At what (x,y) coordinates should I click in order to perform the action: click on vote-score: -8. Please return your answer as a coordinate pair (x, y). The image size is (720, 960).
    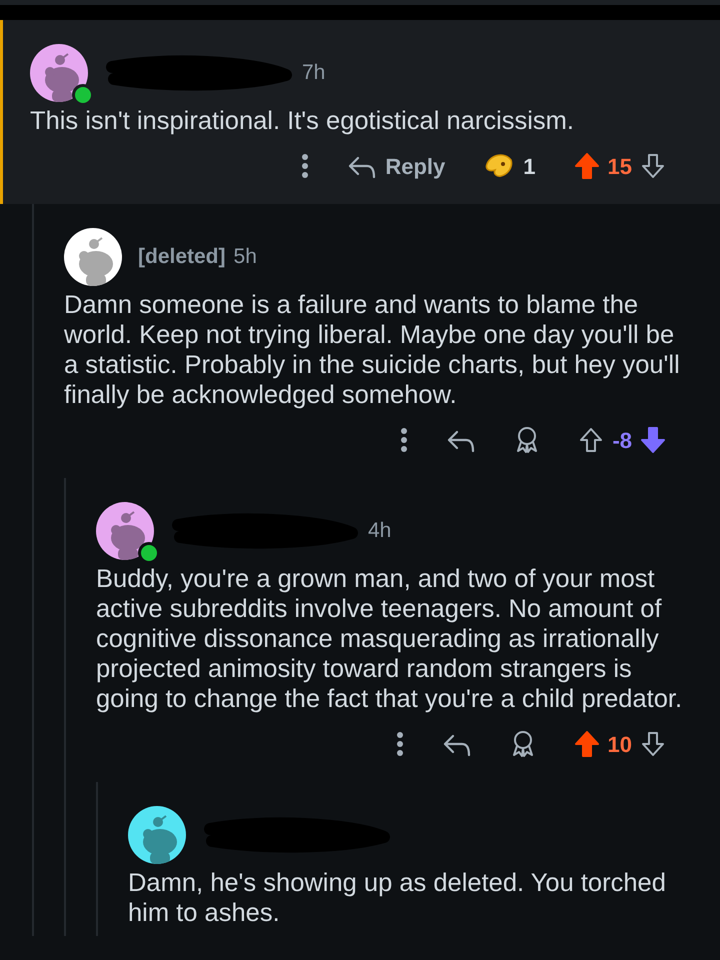
    Looking at the image, I should click on (622, 440).